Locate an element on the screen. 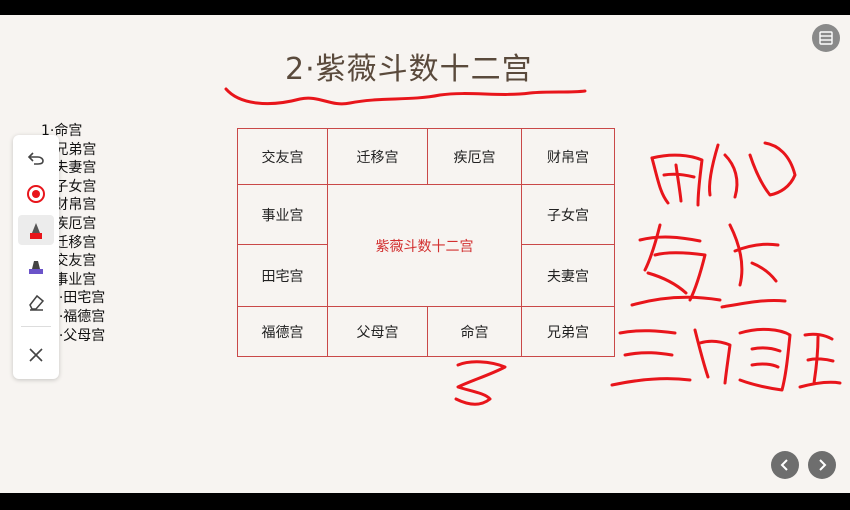 The height and width of the screenshot is (510, 850). red-pen-button is located at coordinates (36, 230).